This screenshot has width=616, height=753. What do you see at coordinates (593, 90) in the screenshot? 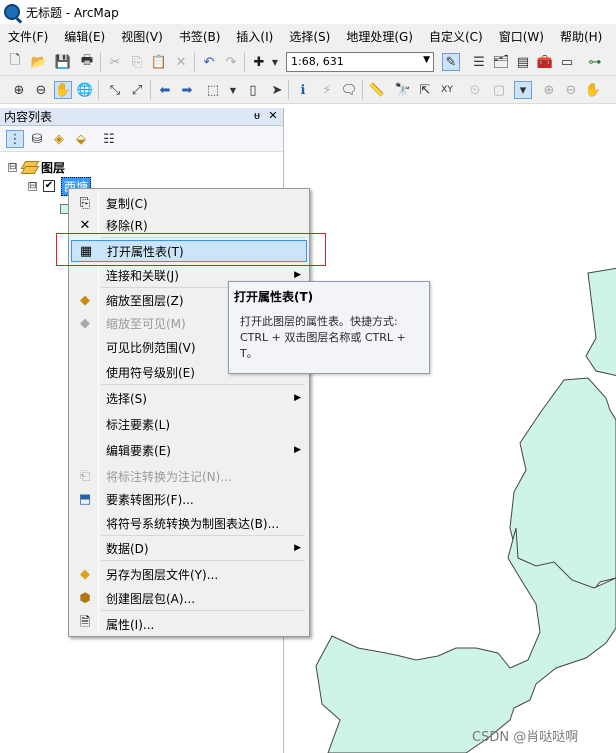
I see `pan-layout-icon: ✋` at bounding box center [593, 90].